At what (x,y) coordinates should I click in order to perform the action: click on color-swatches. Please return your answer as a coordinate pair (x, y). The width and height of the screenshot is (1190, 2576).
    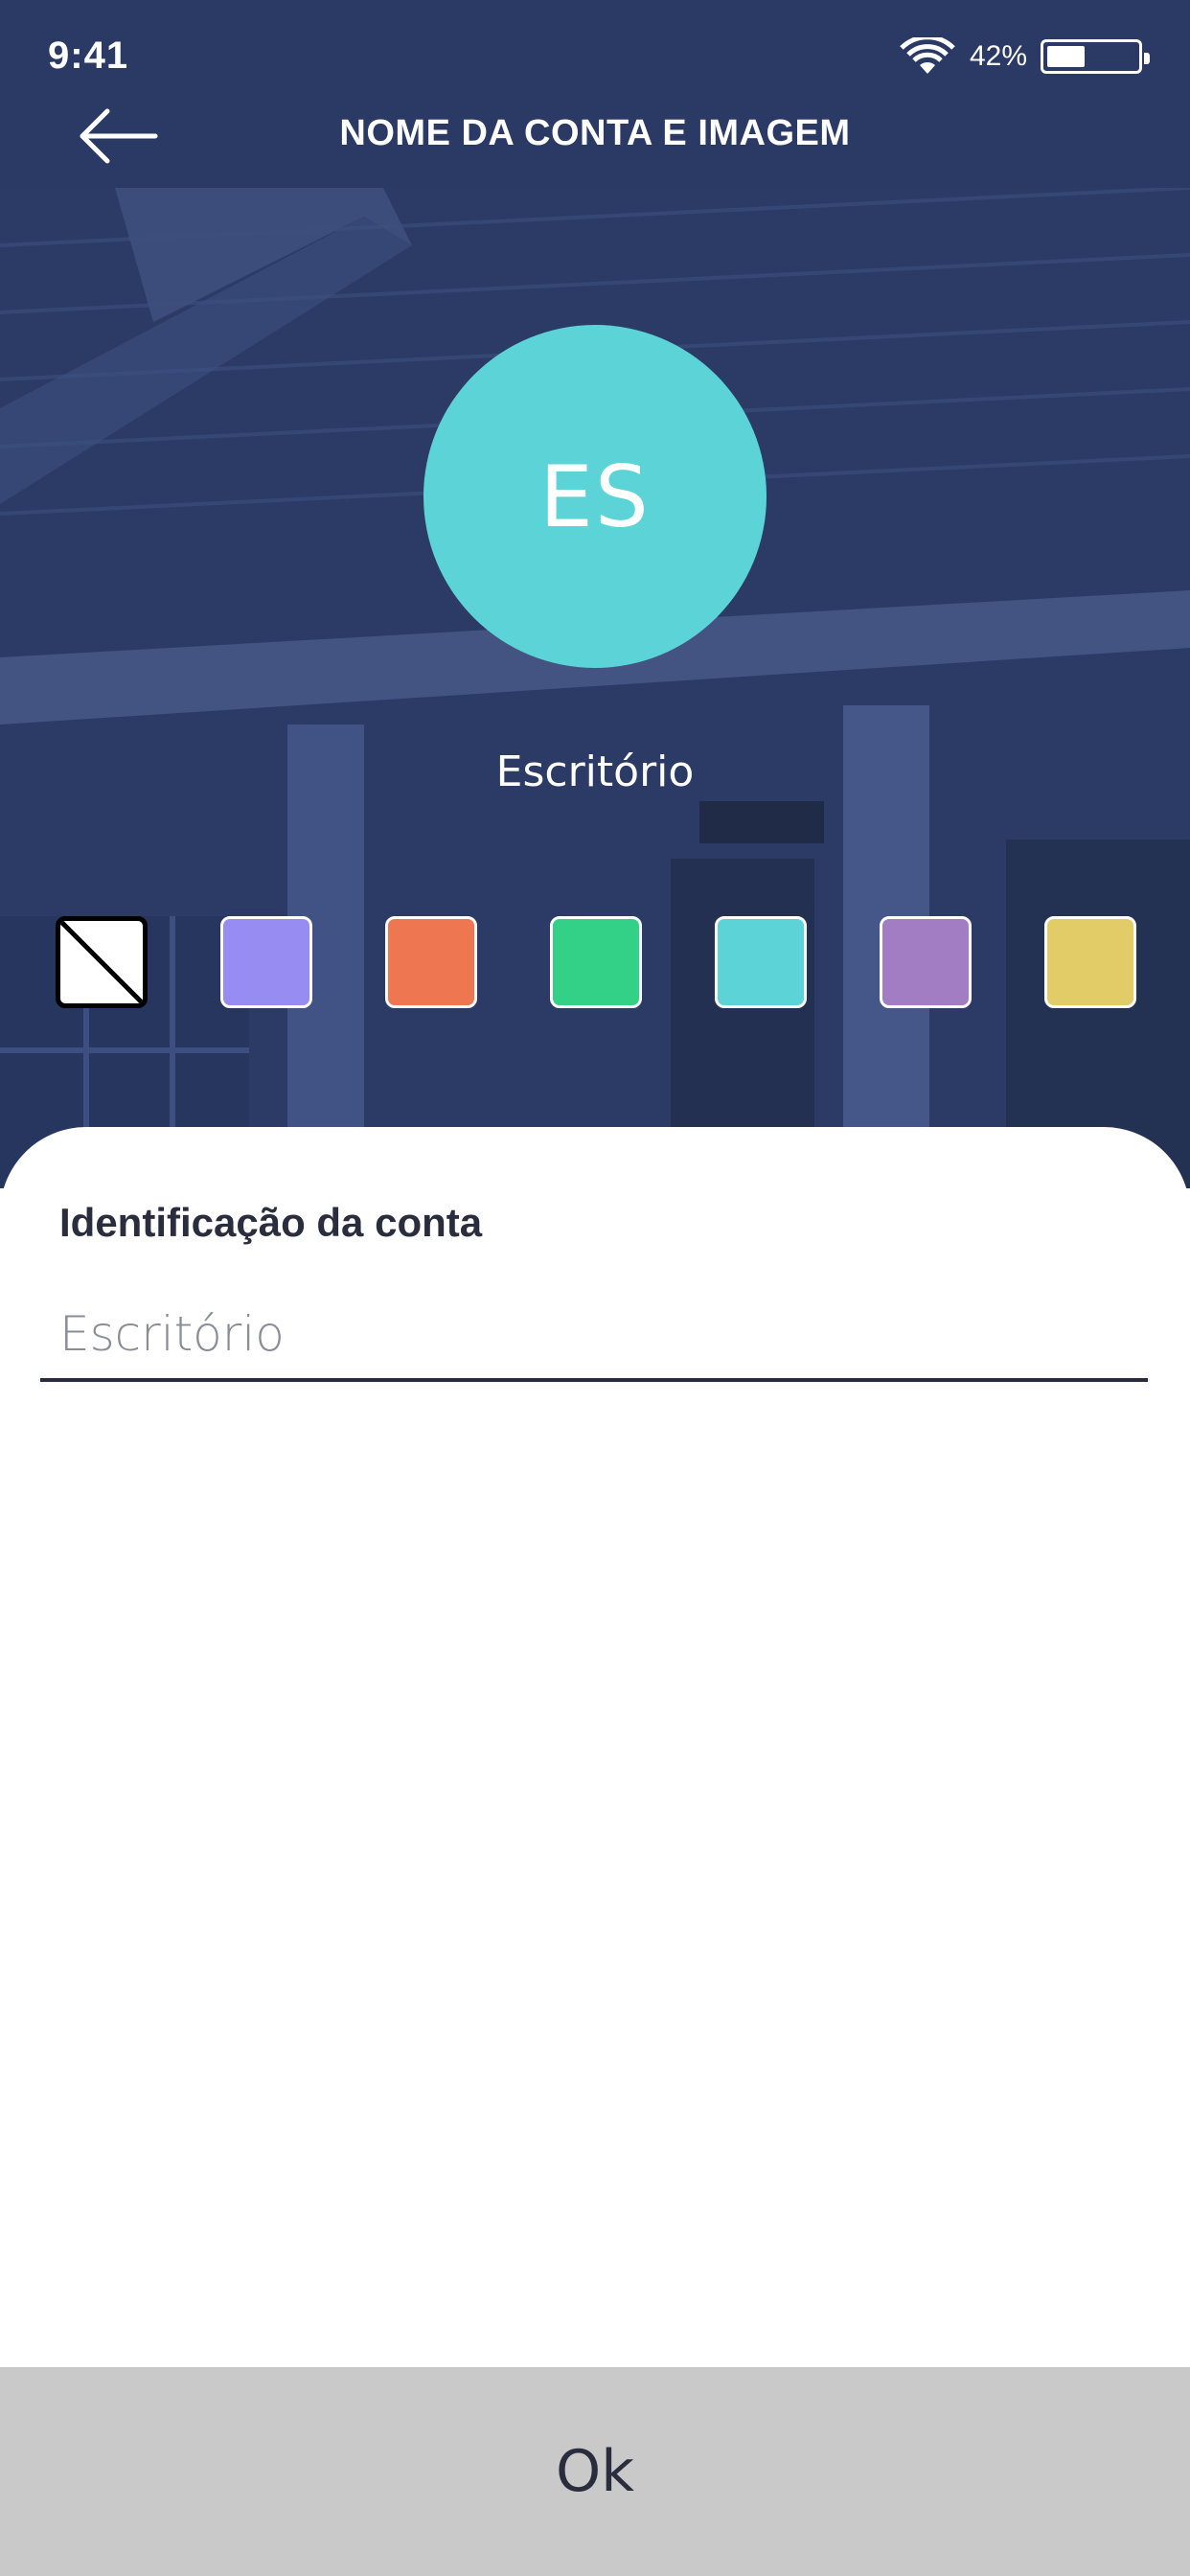
    Looking at the image, I should click on (595, 962).